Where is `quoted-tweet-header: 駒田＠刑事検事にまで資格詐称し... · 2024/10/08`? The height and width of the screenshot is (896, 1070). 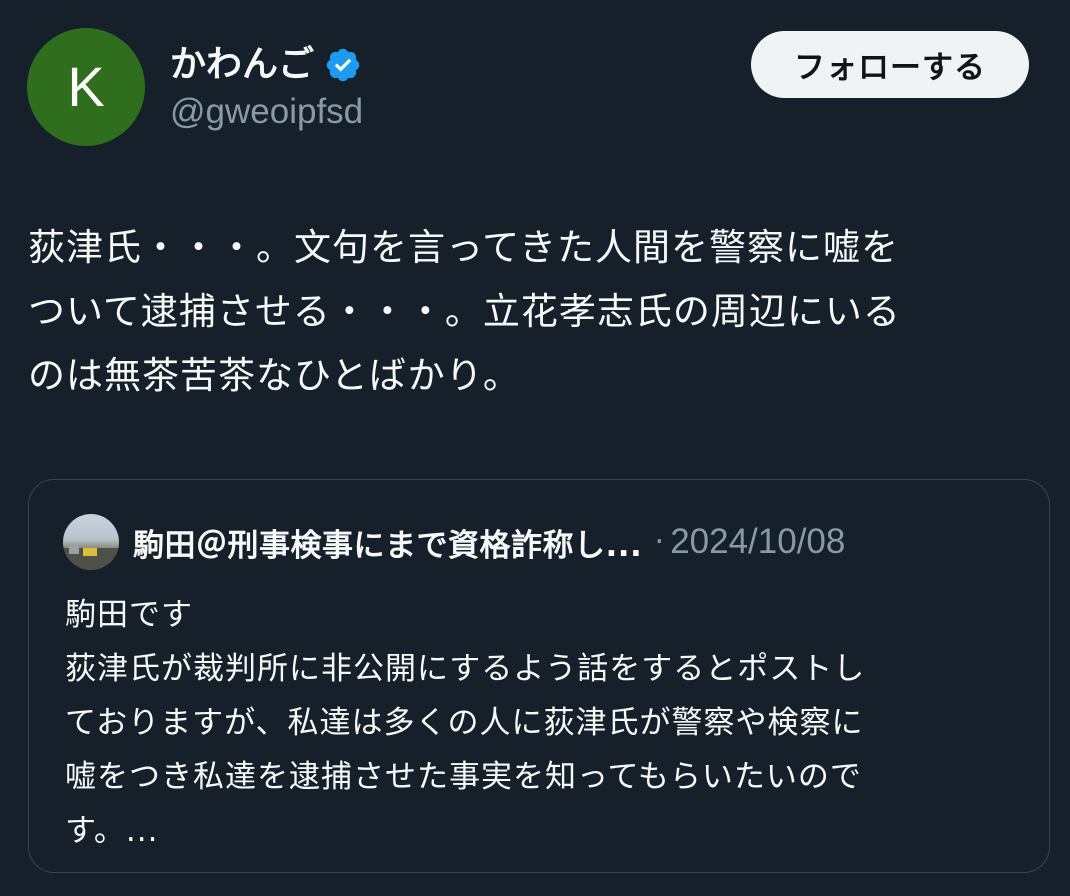
quoted-tweet-header: 駒田＠刑事検事にまで資格詐称し... · 2024/10/08 is located at coordinates (454, 542).